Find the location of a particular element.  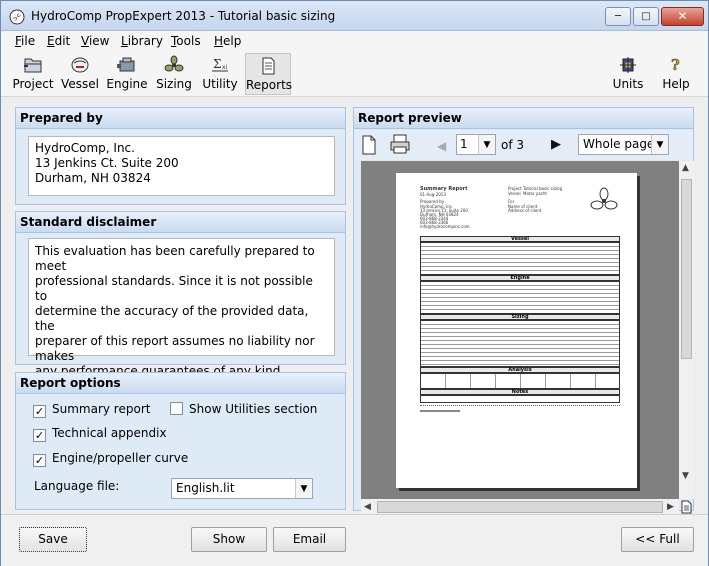

menu-view: View is located at coordinates (95, 41).